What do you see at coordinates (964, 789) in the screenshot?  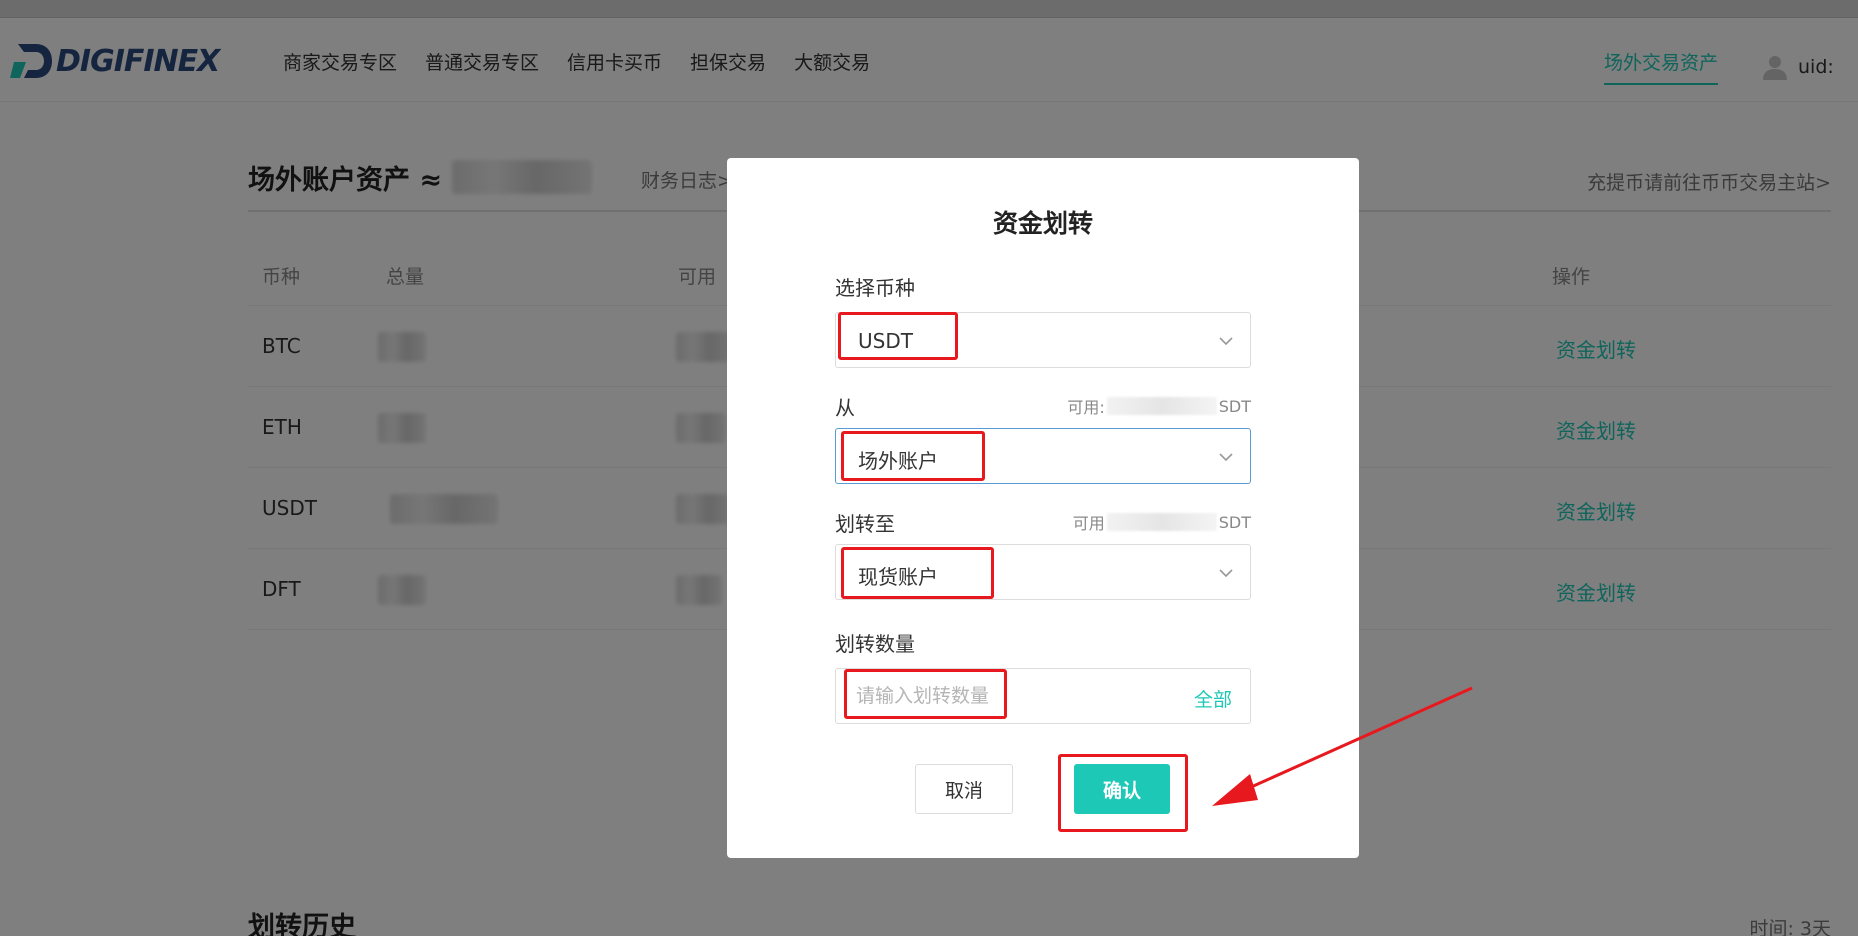 I see `cancel-button: 取消` at bounding box center [964, 789].